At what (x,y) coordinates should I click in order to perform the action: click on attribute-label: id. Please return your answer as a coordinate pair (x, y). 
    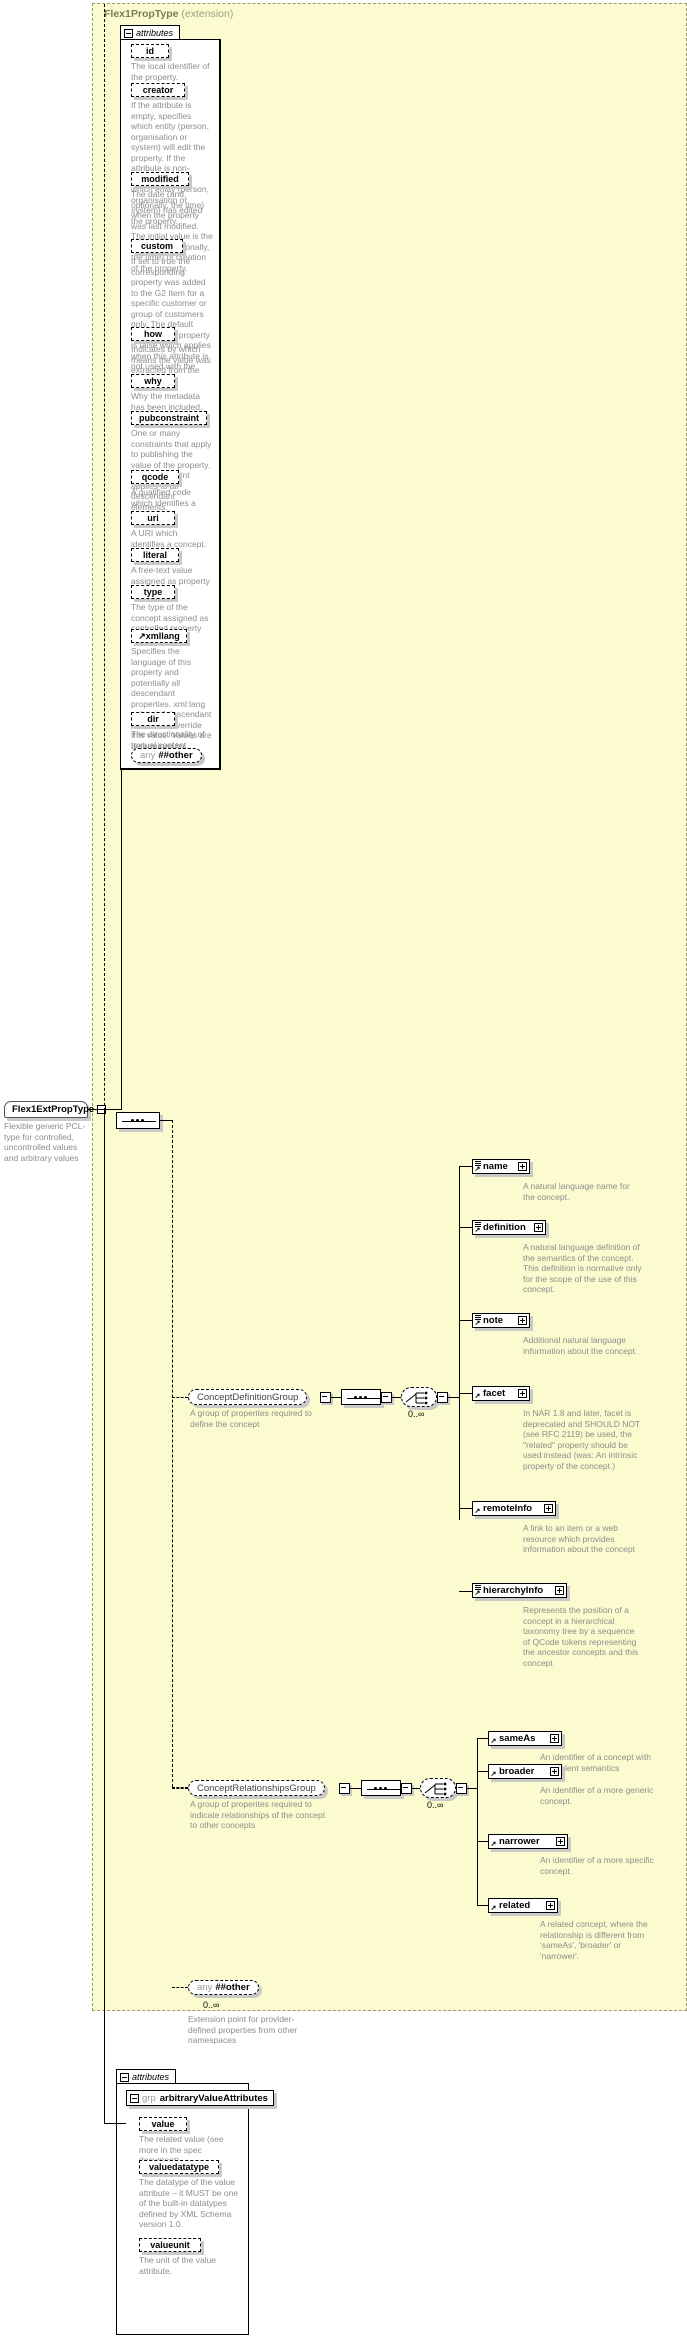
    Looking at the image, I should click on (150, 51).